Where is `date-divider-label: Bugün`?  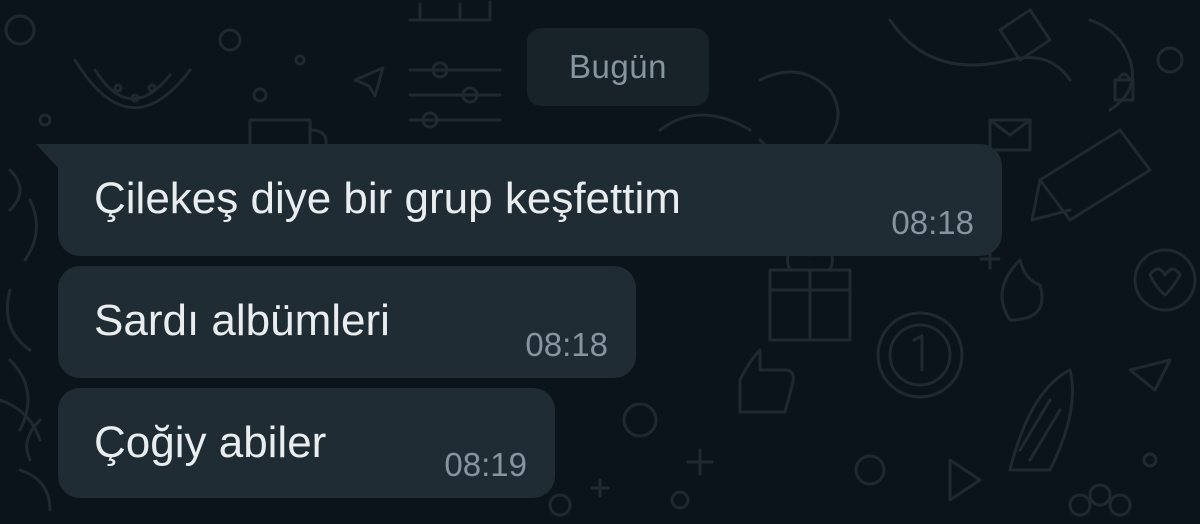
date-divider-label: Bugün is located at coordinates (618, 66).